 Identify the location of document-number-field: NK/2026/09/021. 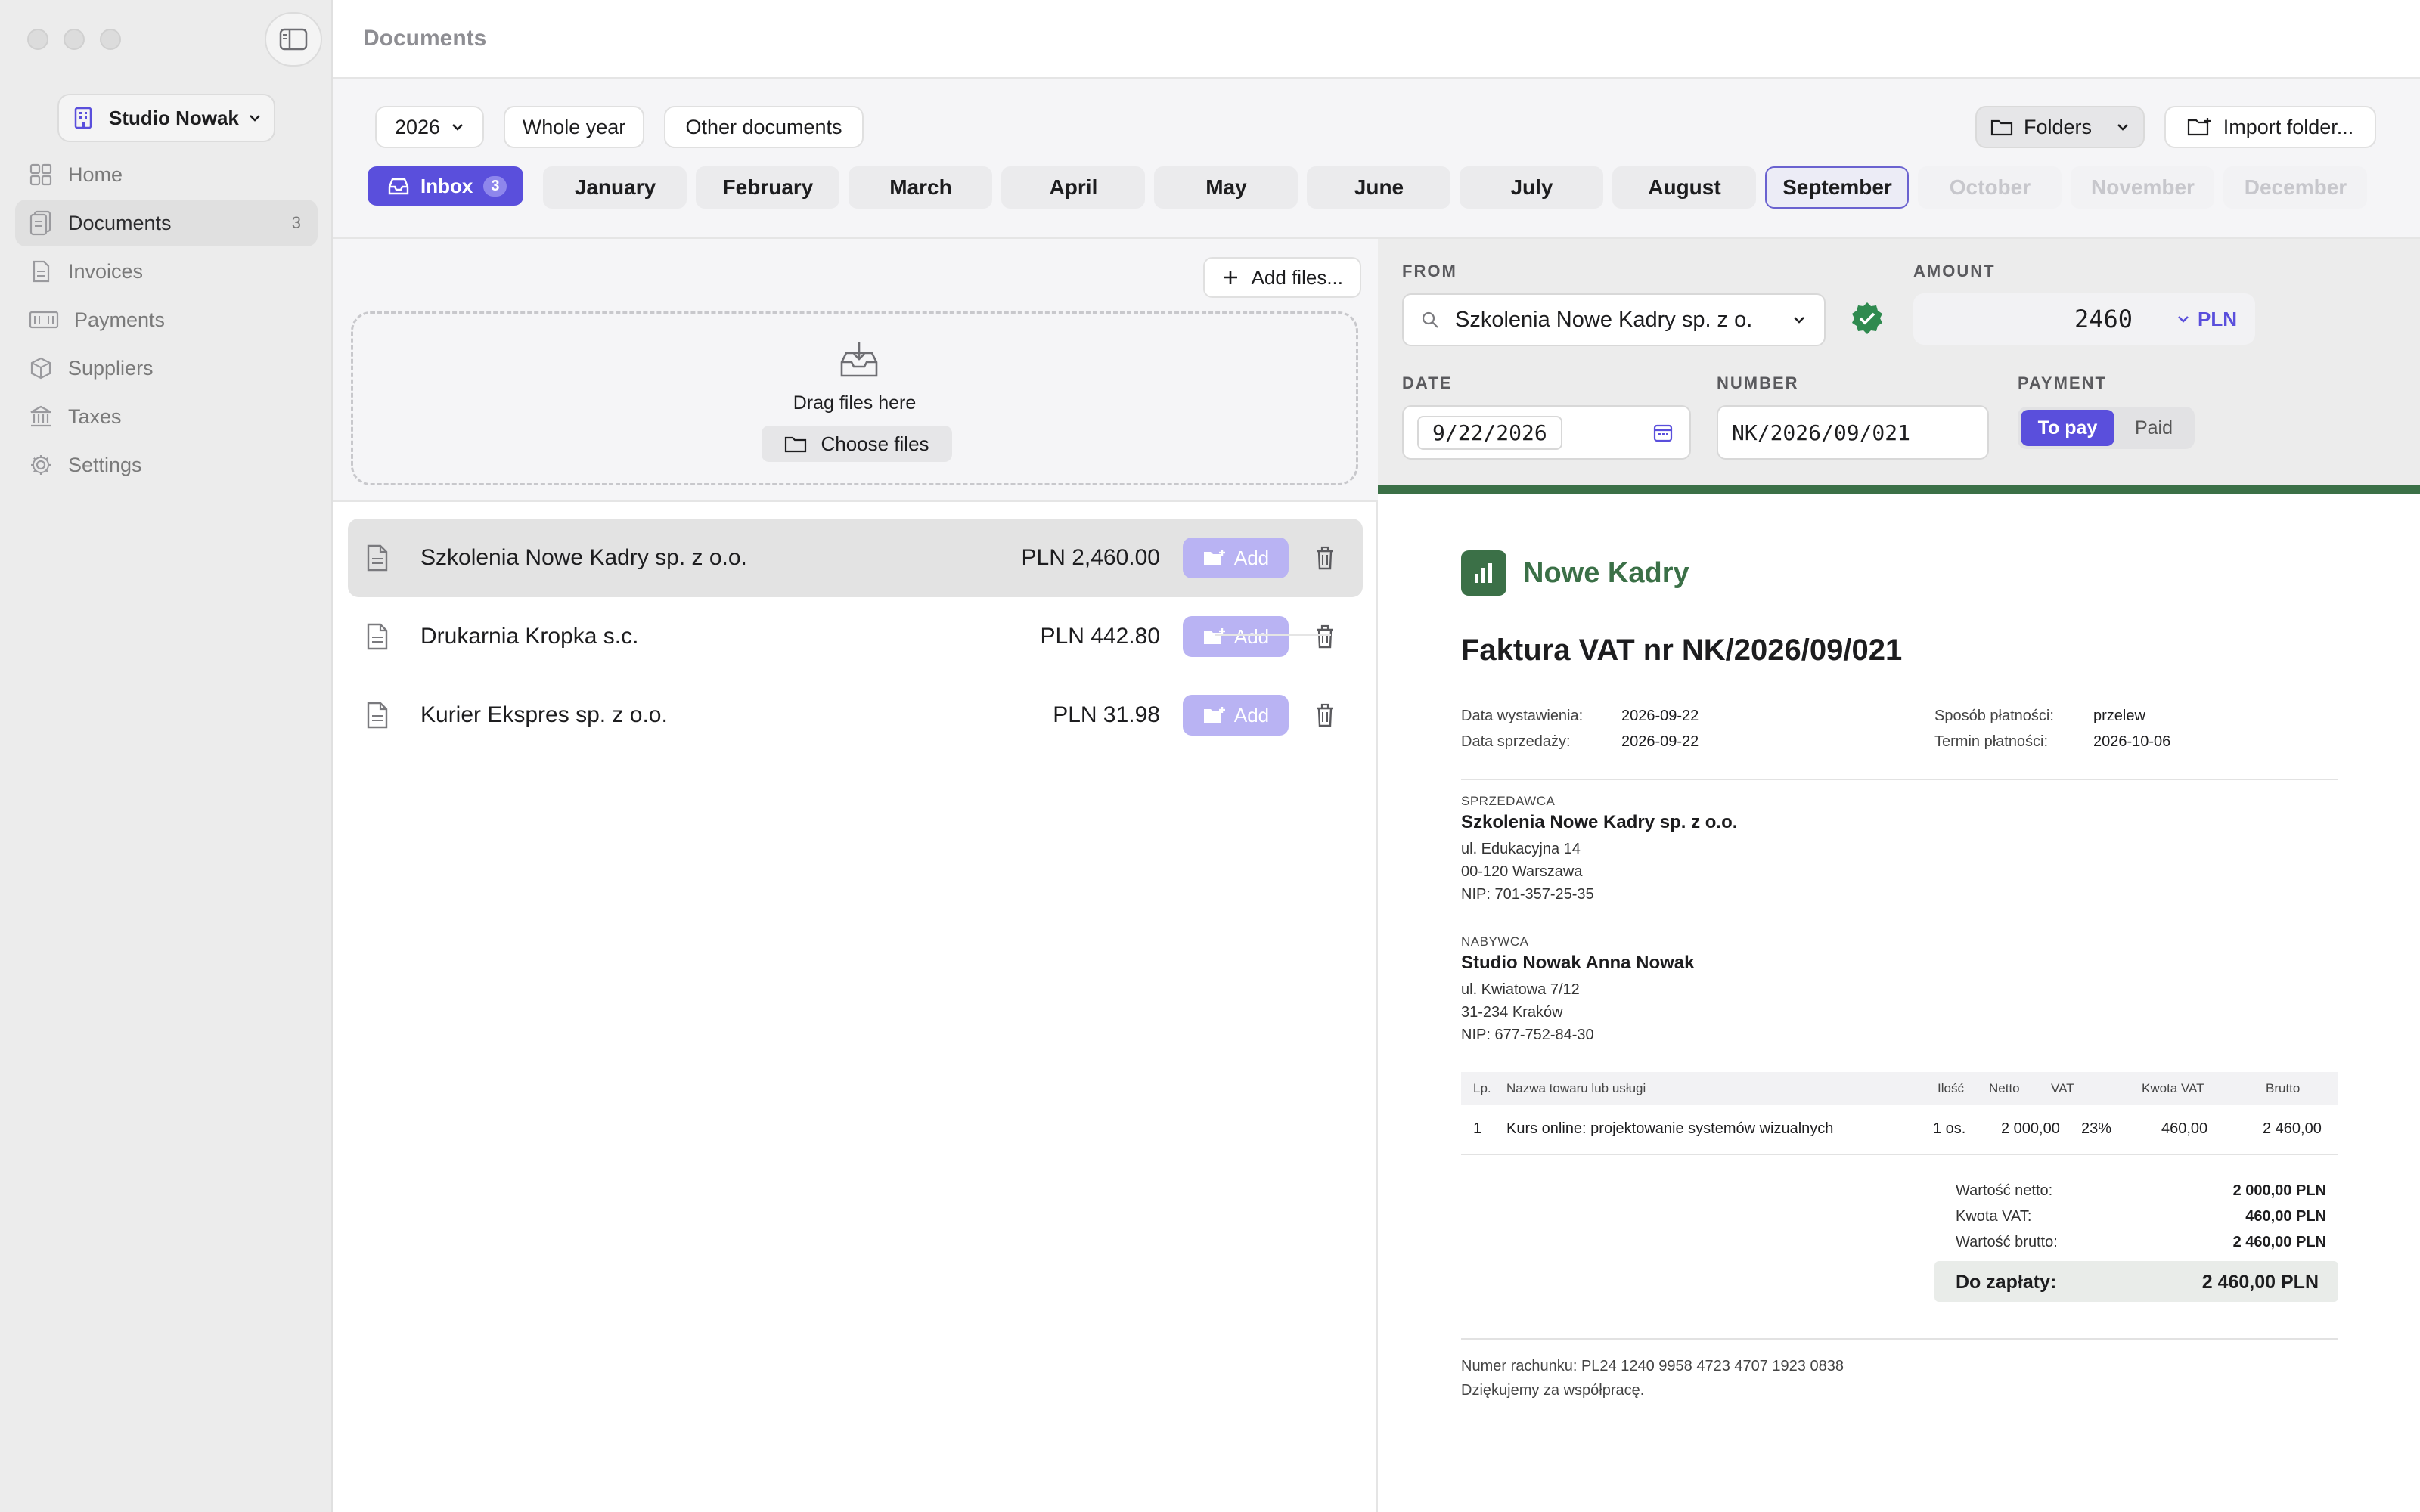
(1853, 433).